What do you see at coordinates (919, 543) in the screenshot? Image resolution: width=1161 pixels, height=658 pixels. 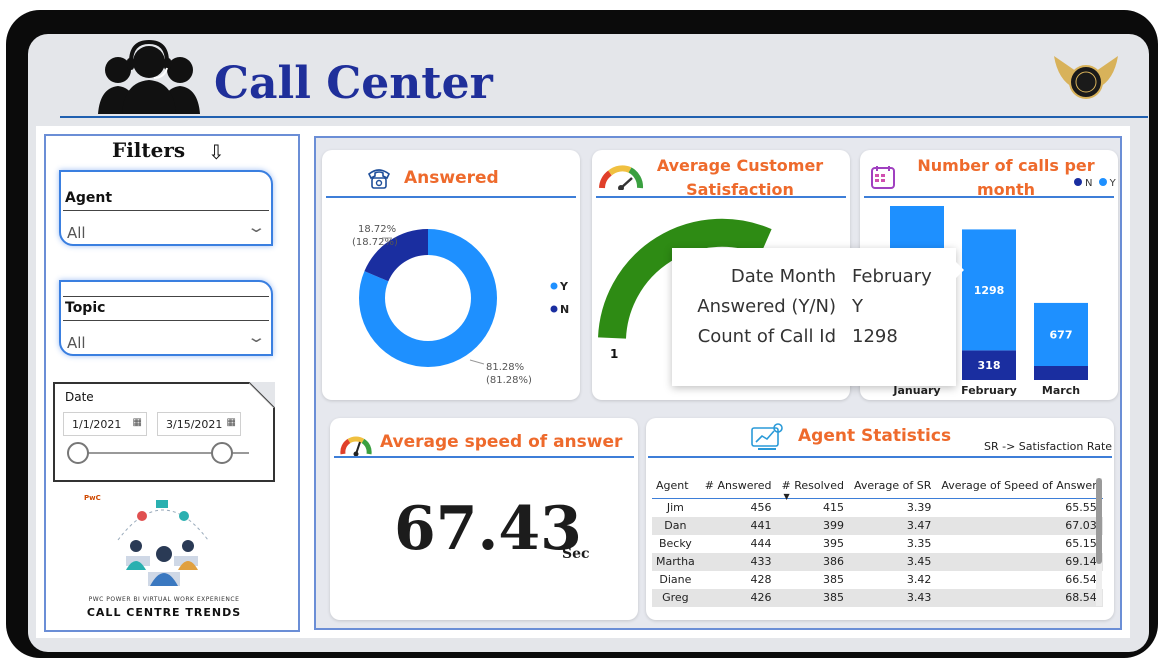 I see `cell-avg-sr: 3.35` at bounding box center [919, 543].